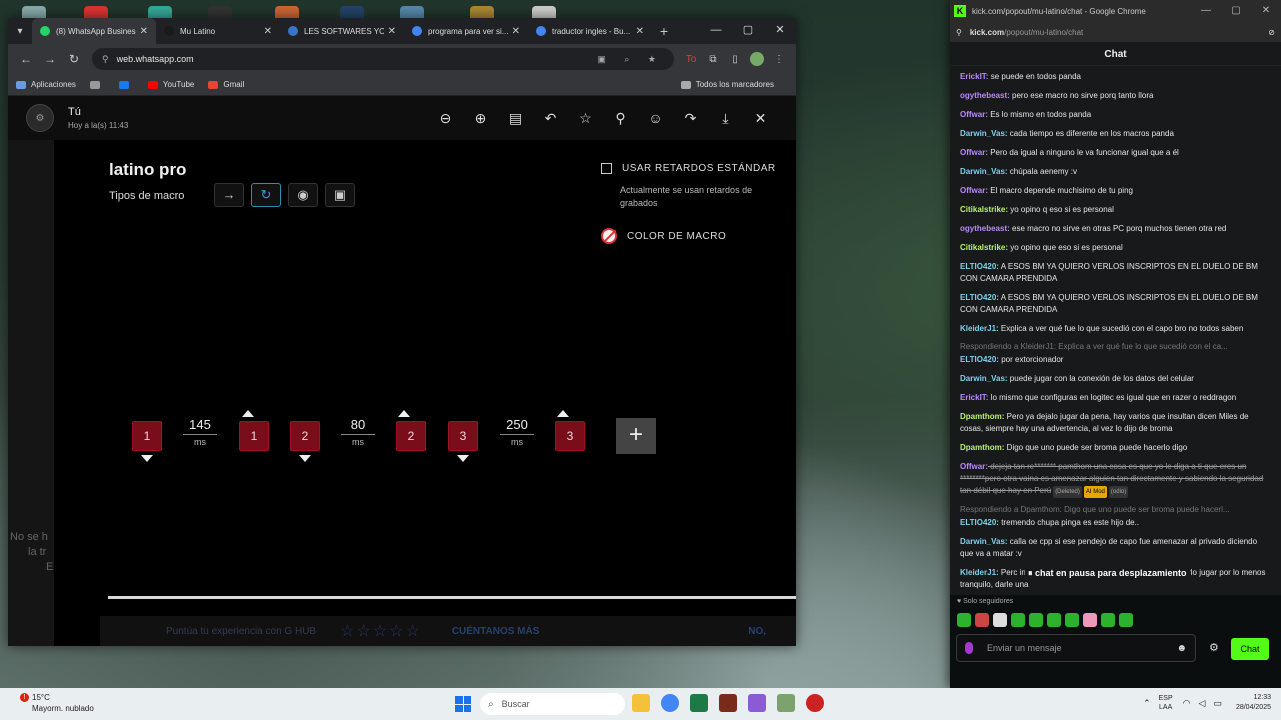 The width and height of the screenshot is (1281, 720). What do you see at coordinates (226, 84) in the screenshot?
I see `bookmark-gmail: Gmail` at bounding box center [226, 84].